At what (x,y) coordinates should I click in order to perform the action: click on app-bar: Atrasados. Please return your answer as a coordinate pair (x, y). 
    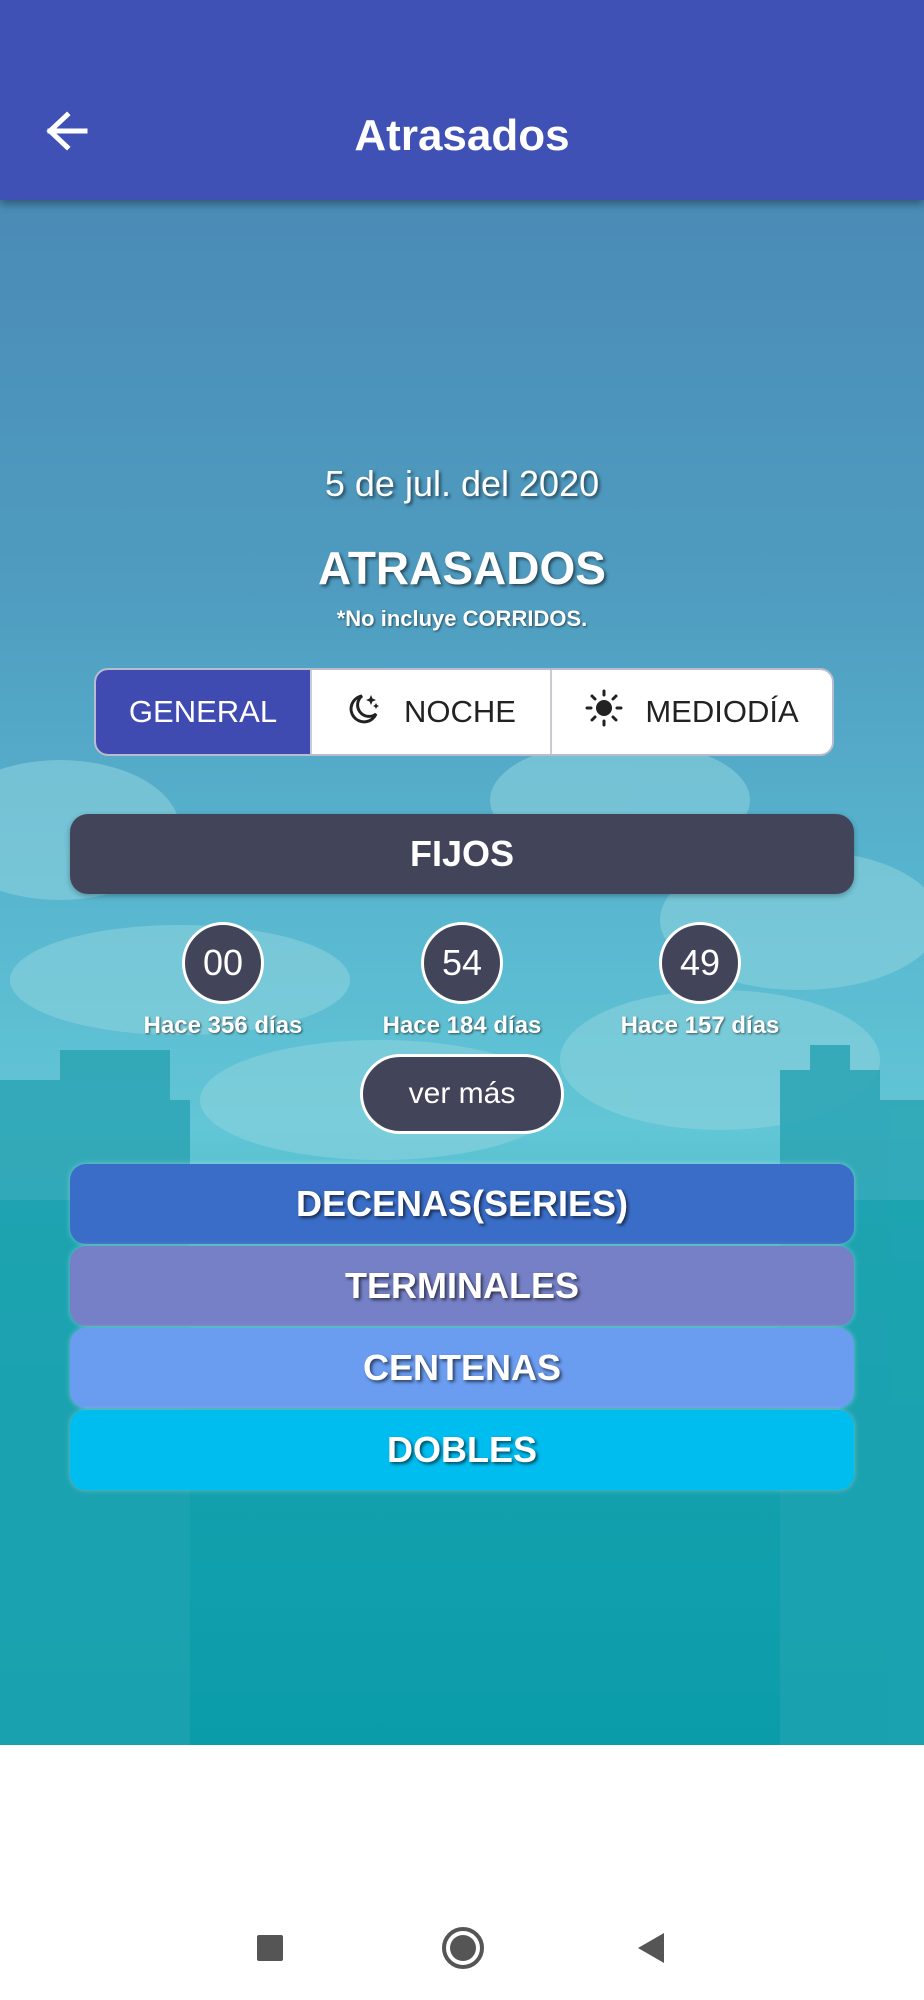
    Looking at the image, I should click on (462, 100).